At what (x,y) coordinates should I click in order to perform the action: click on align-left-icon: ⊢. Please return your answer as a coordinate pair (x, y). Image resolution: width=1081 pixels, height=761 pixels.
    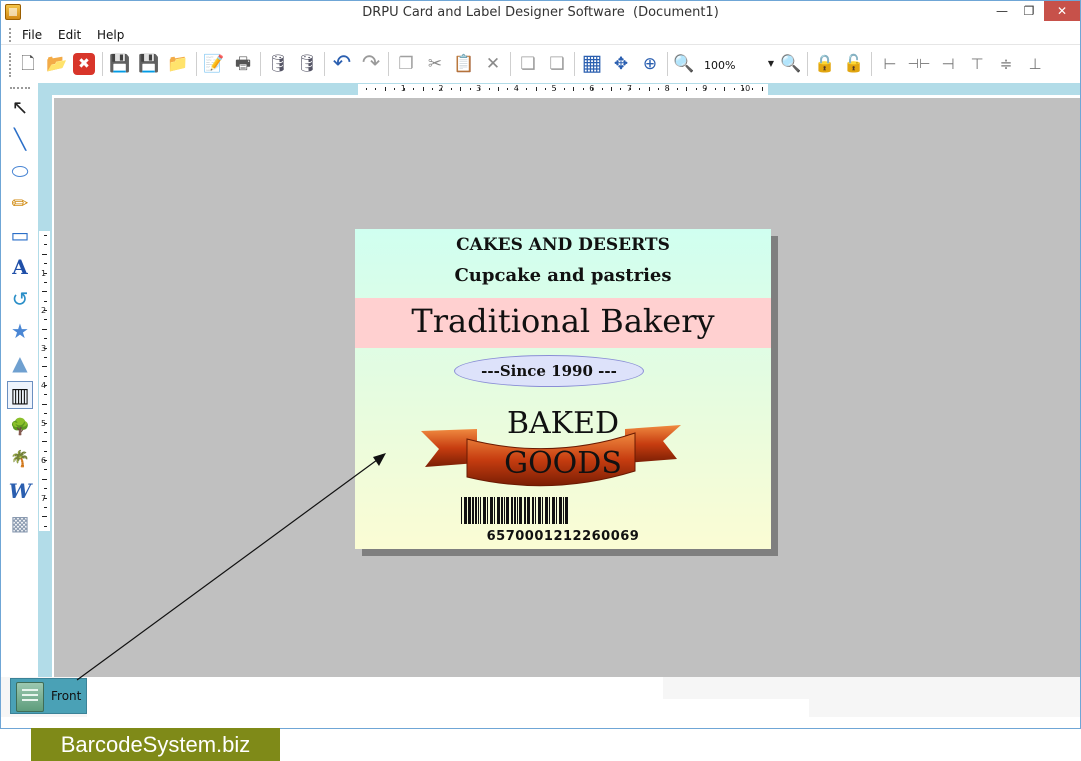
    Looking at the image, I should click on (890, 64).